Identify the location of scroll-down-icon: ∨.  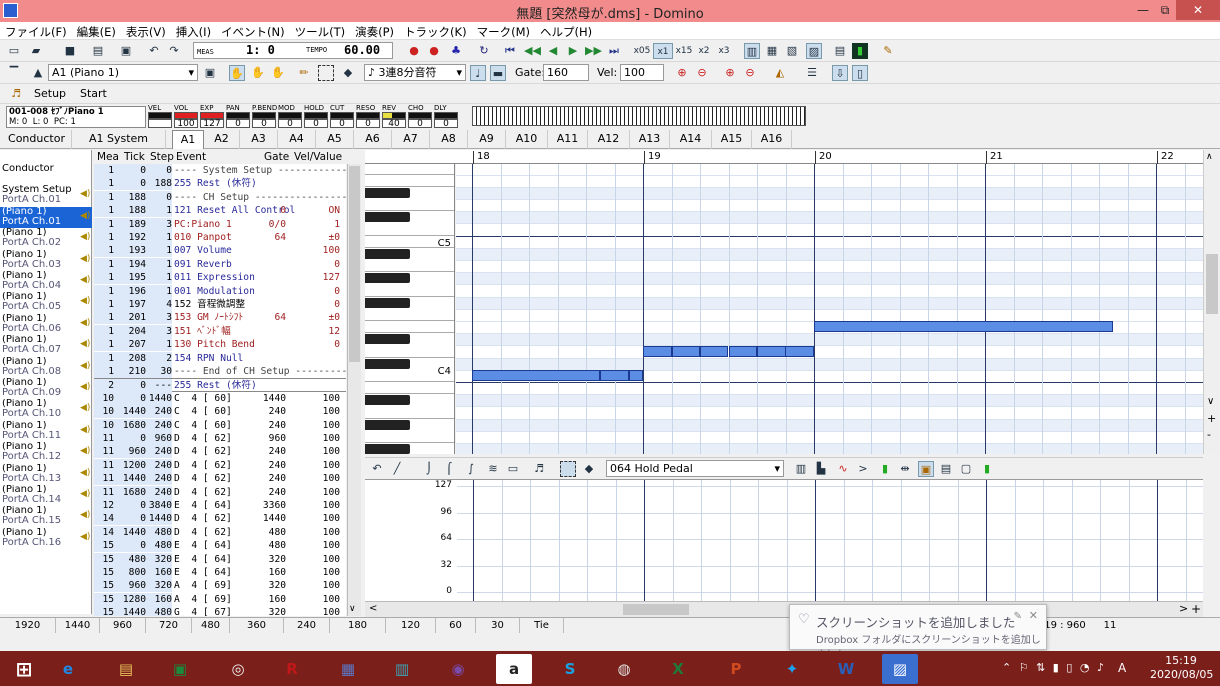
(1210, 401).